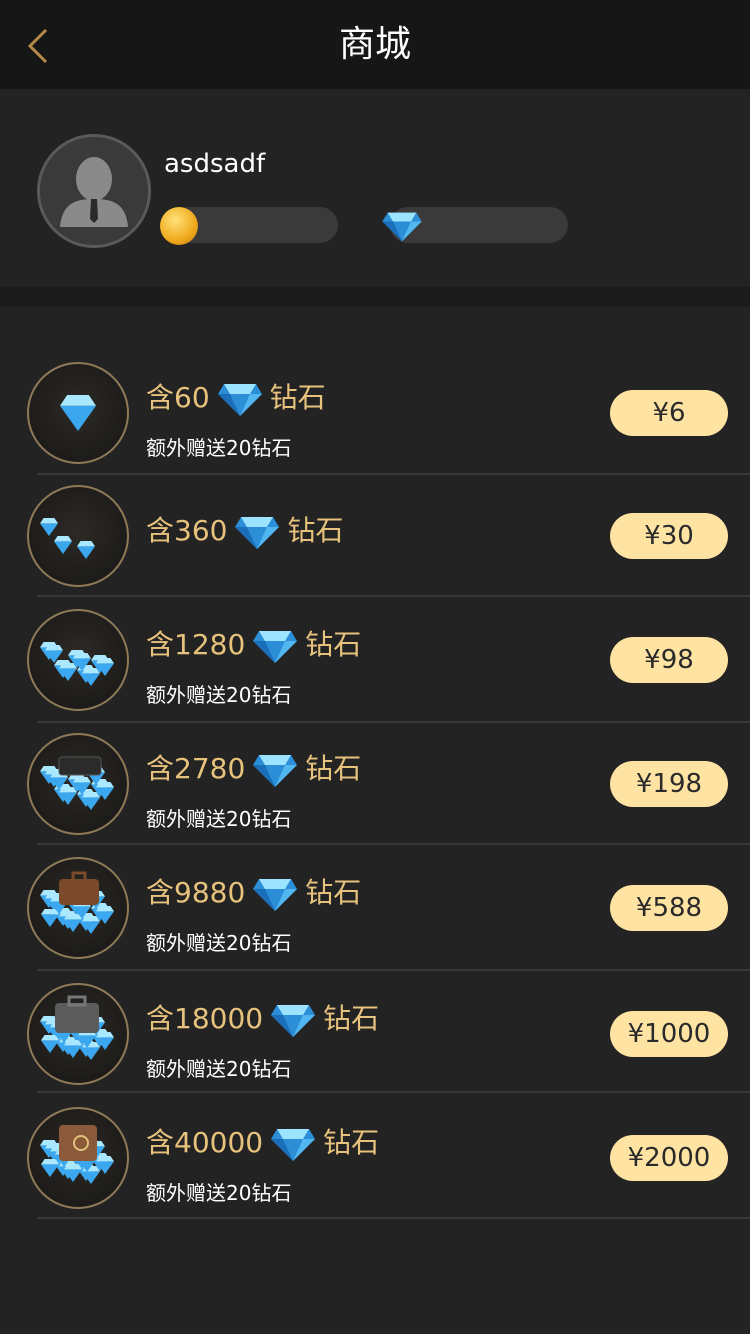 The width and height of the screenshot is (750, 1334). Describe the element at coordinates (179, 226) in the screenshot. I see `coin-icon` at that location.